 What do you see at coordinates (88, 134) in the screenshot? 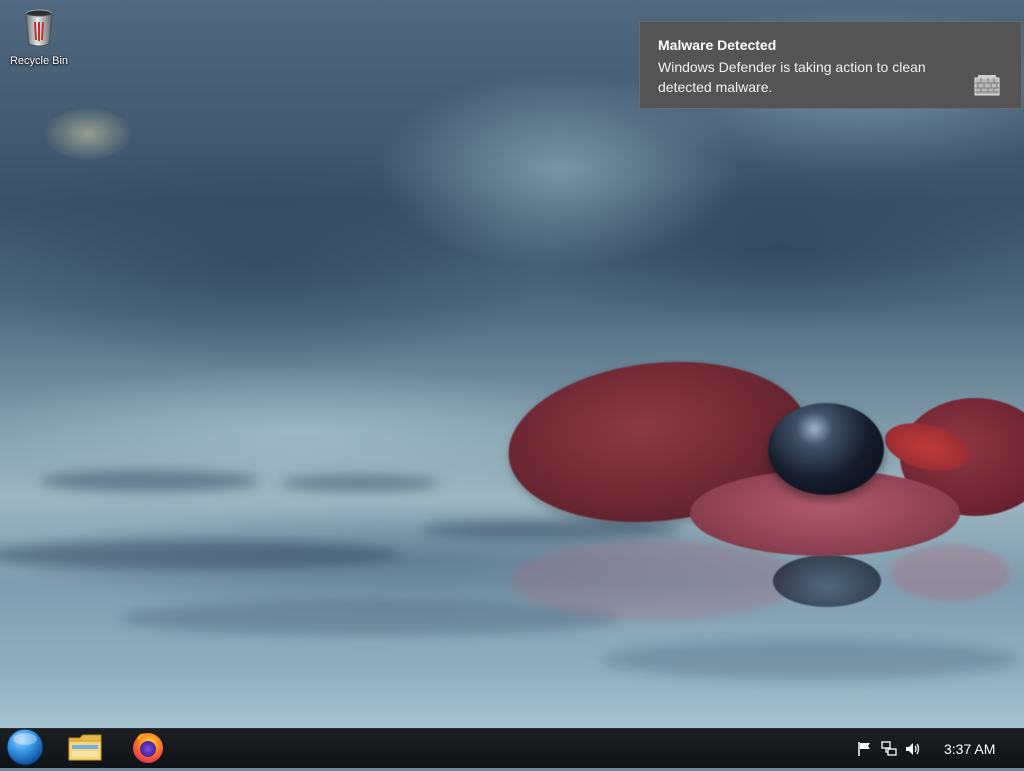
I see `wallpaper-bokeh` at bounding box center [88, 134].